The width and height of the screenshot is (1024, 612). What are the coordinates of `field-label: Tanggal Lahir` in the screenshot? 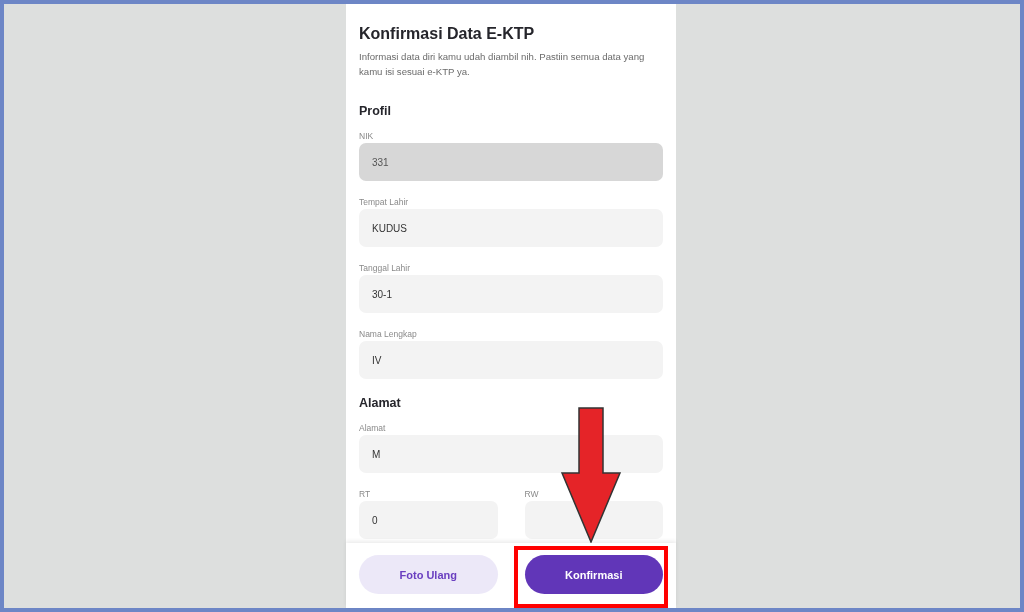 It's located at (385, 268).